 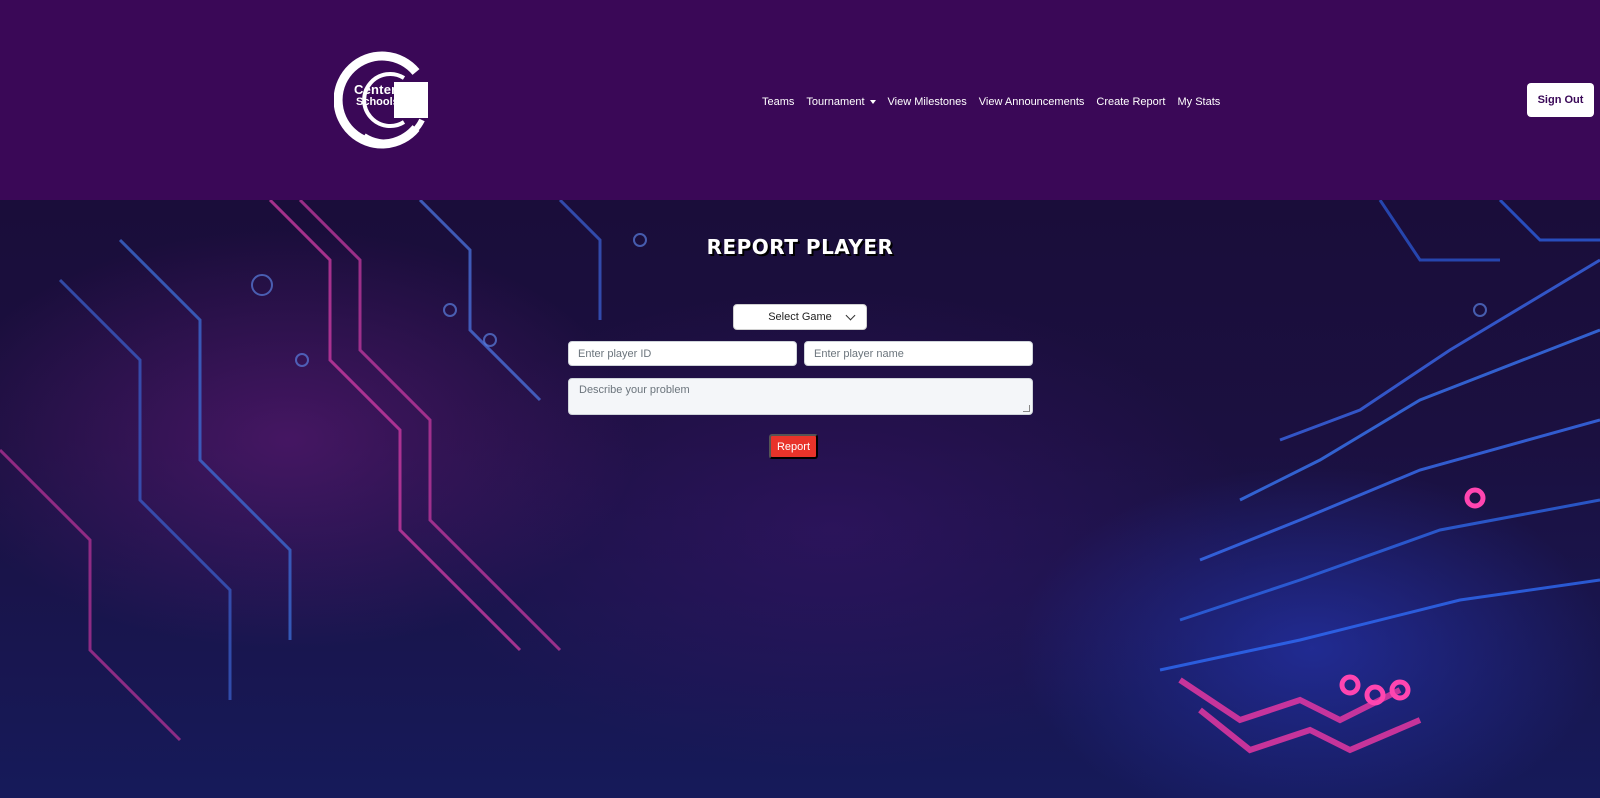 What do you see at coordinates (918, 353) in the screenshot?
I see `player-name-input: Enter player name` at bounding box center [918, 353].